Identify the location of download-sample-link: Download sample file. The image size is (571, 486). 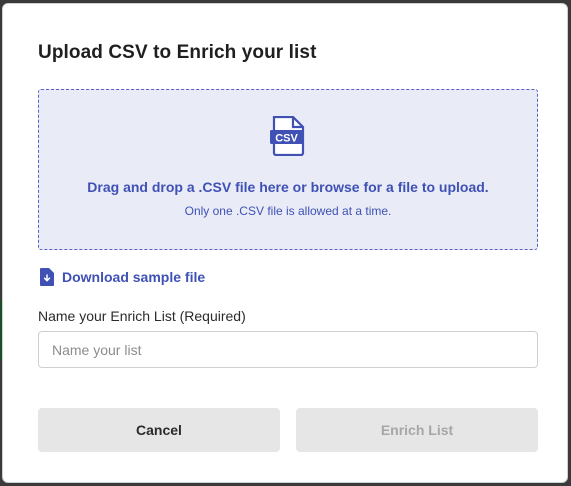
(122, 277).